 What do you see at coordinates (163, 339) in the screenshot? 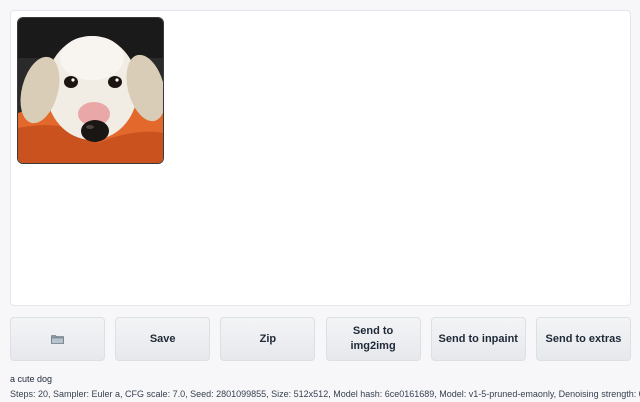
I see `save-button: Save` at bounding box center [163, 339].